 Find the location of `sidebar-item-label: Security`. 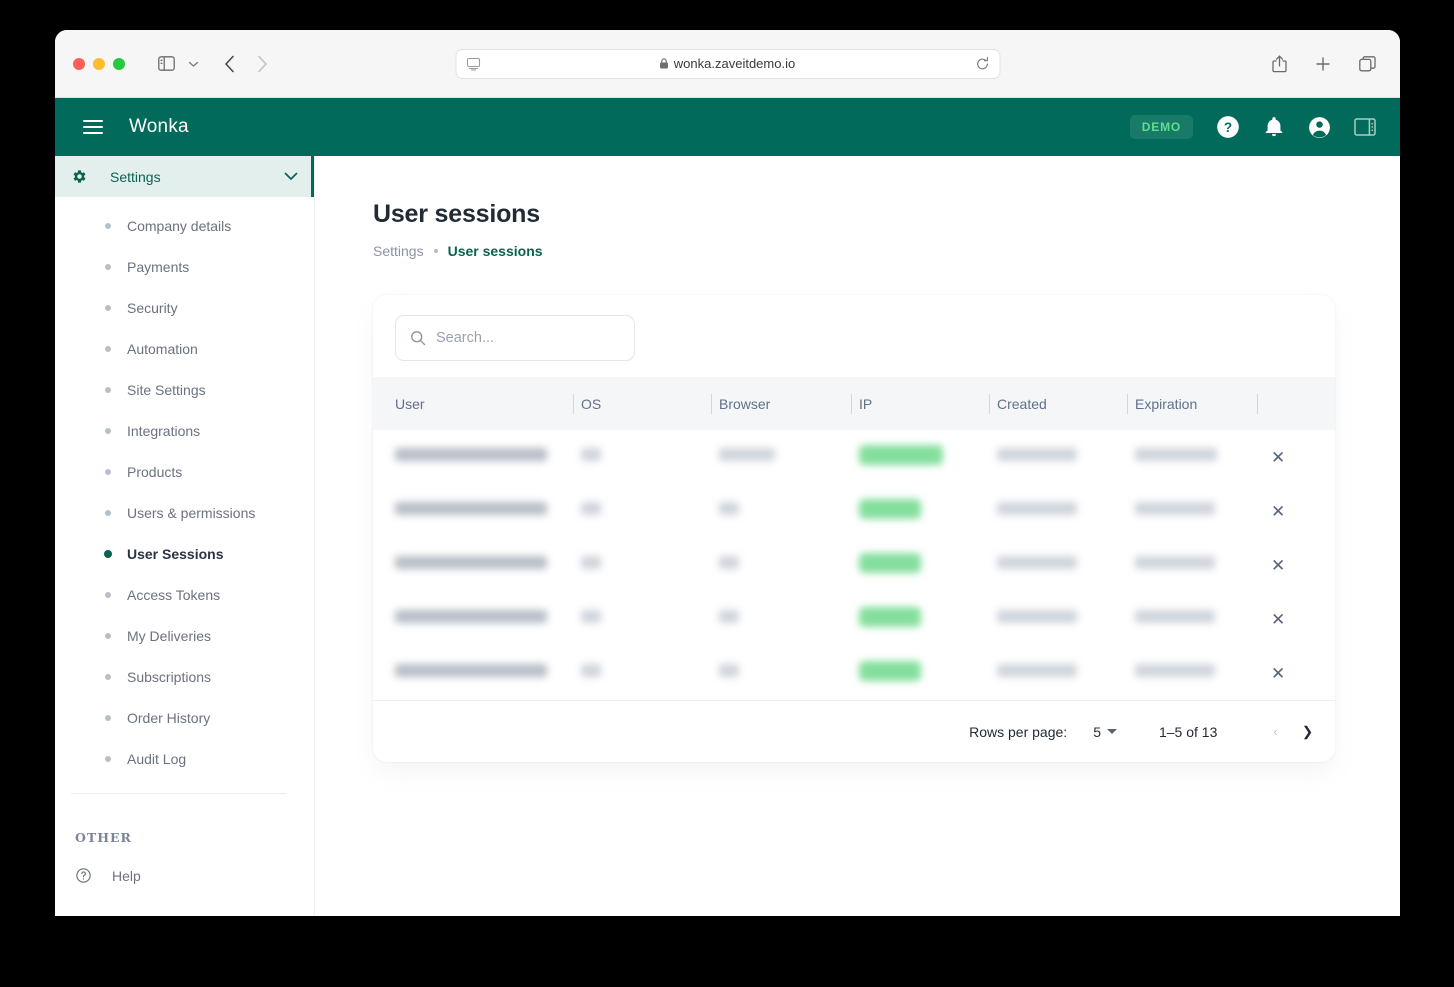

sidebar-item-label: Security is located at coordinates (152, 307).